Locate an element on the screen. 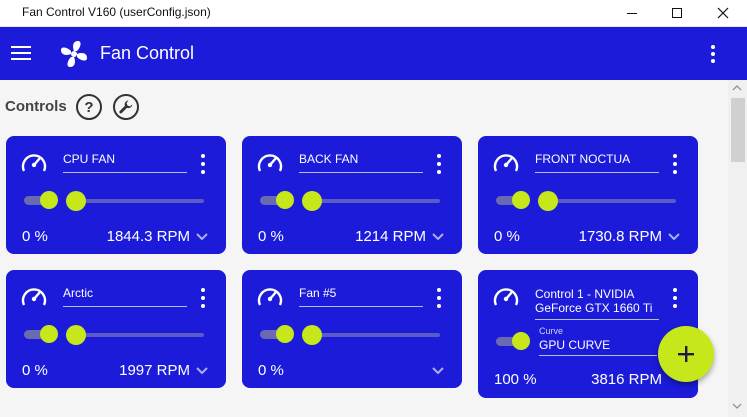  app-title: Fan Control is located at coordinates (147, 53).